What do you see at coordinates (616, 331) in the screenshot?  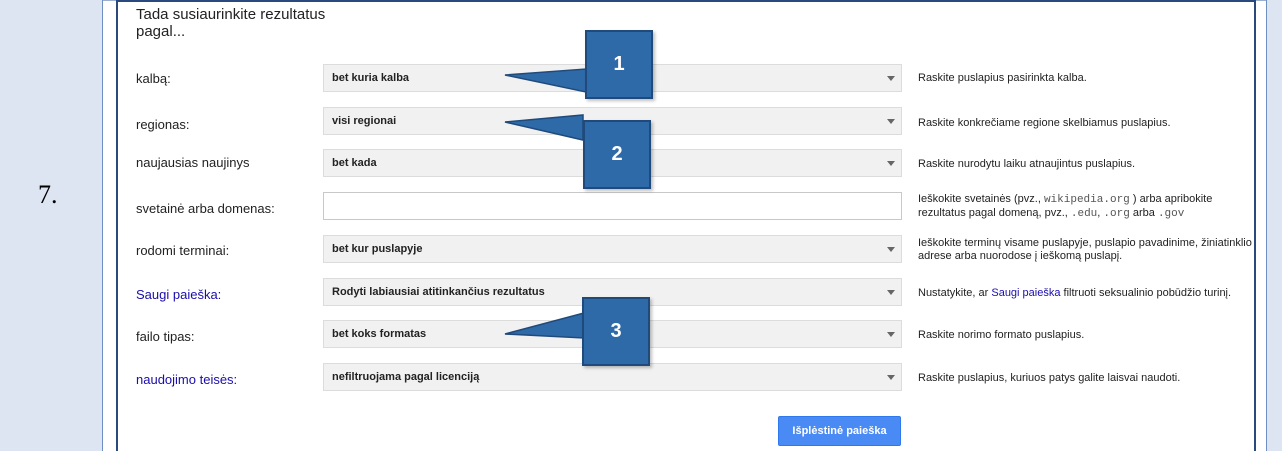 I see `callout-3: 3` at bounding box center [616, 331].